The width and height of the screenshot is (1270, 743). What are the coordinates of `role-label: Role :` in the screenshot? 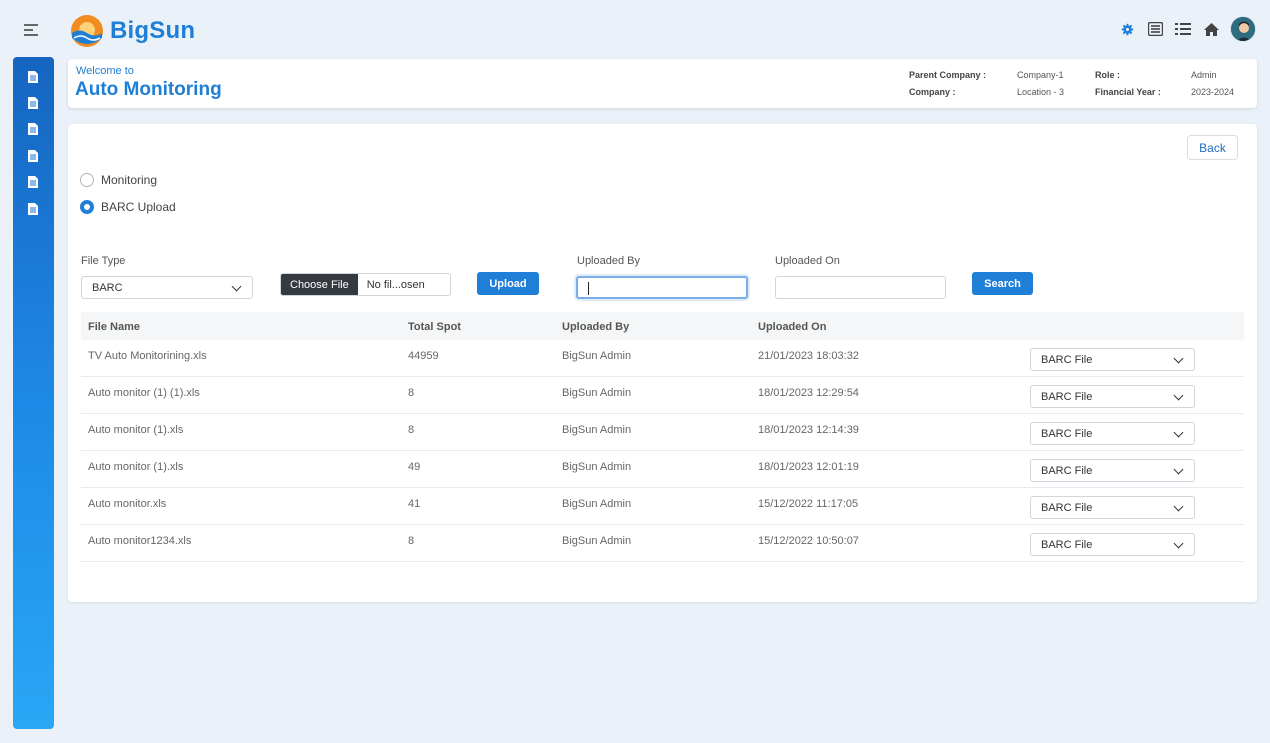 It's located at (1108, 75).